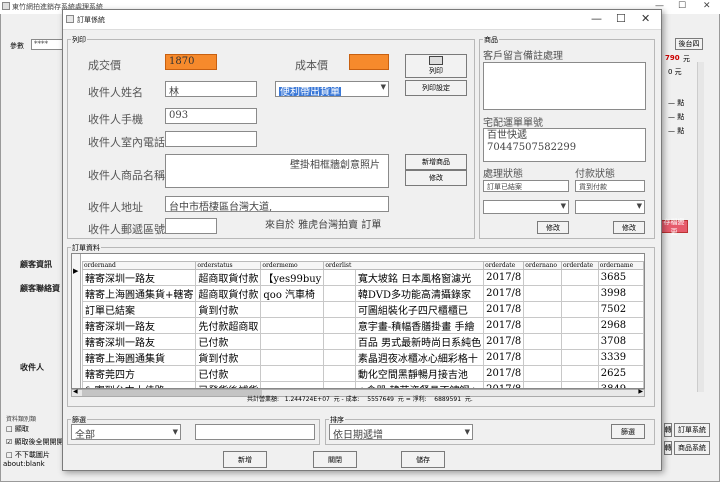 Image resolution: width=720 pixels, height=482 pixels. Describe the element at coordinates (139, 309) in the screenshot. I see `table-cell: 訂單已結案` at that location.